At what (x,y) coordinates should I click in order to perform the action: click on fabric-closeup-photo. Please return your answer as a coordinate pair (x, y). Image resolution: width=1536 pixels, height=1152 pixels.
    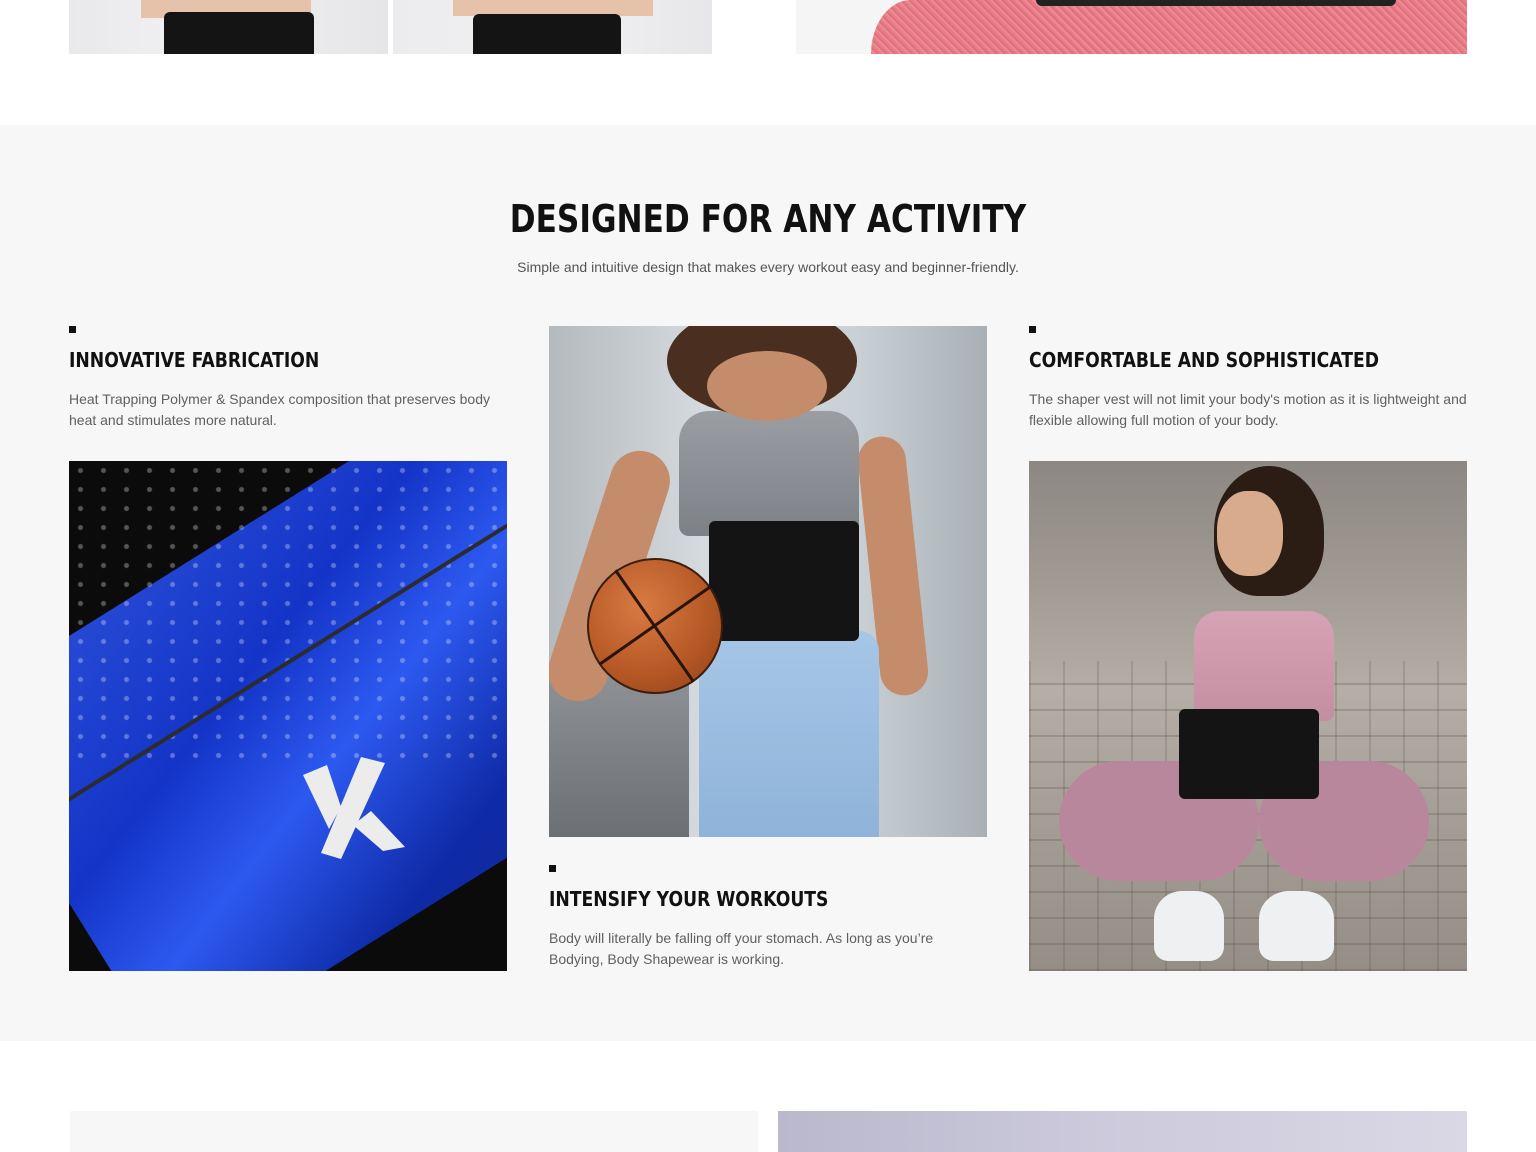
    Looking at the image, I should click on (288, 716).